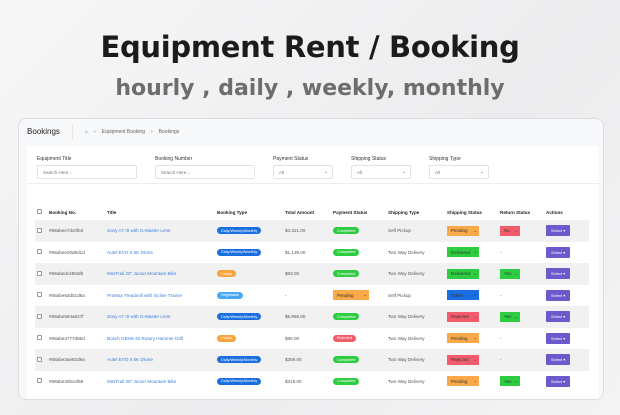 Image resolution: width=620 pixels, height=415 pixels. Describe the element at coordinates (307, 360) in the screenshot. I see `total-amount: $359.00` at that location.